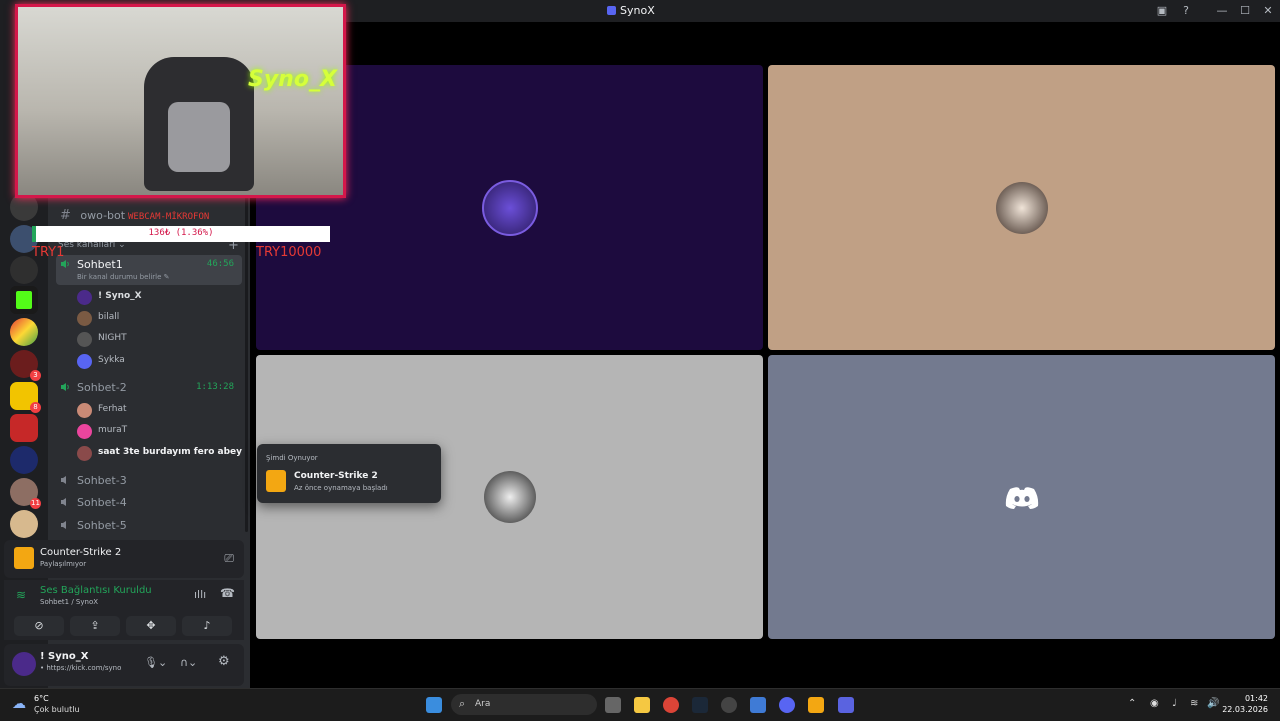 This screenshot has width=1280, height=721. I want to click on voice-user: Sykka, so click(157, 362).